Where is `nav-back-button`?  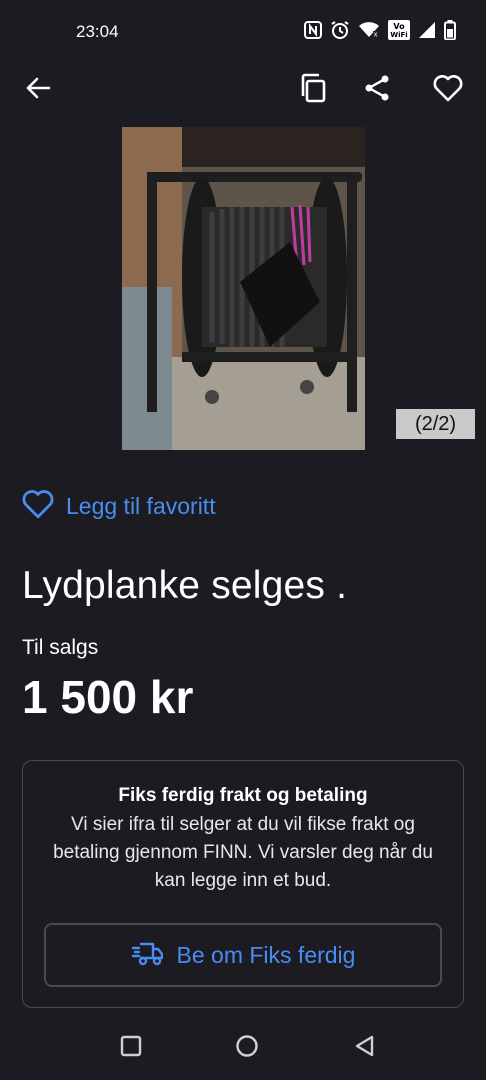
nav-back-button is located at coordinates (364, 1048).